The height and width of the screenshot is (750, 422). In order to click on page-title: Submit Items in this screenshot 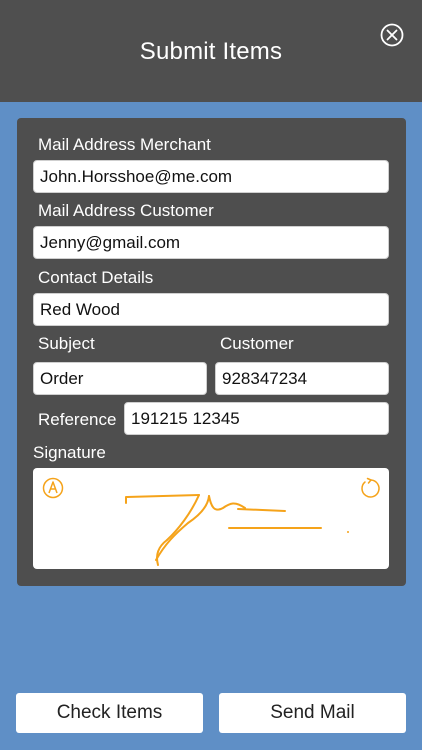, I will do `click(211, 51)`.